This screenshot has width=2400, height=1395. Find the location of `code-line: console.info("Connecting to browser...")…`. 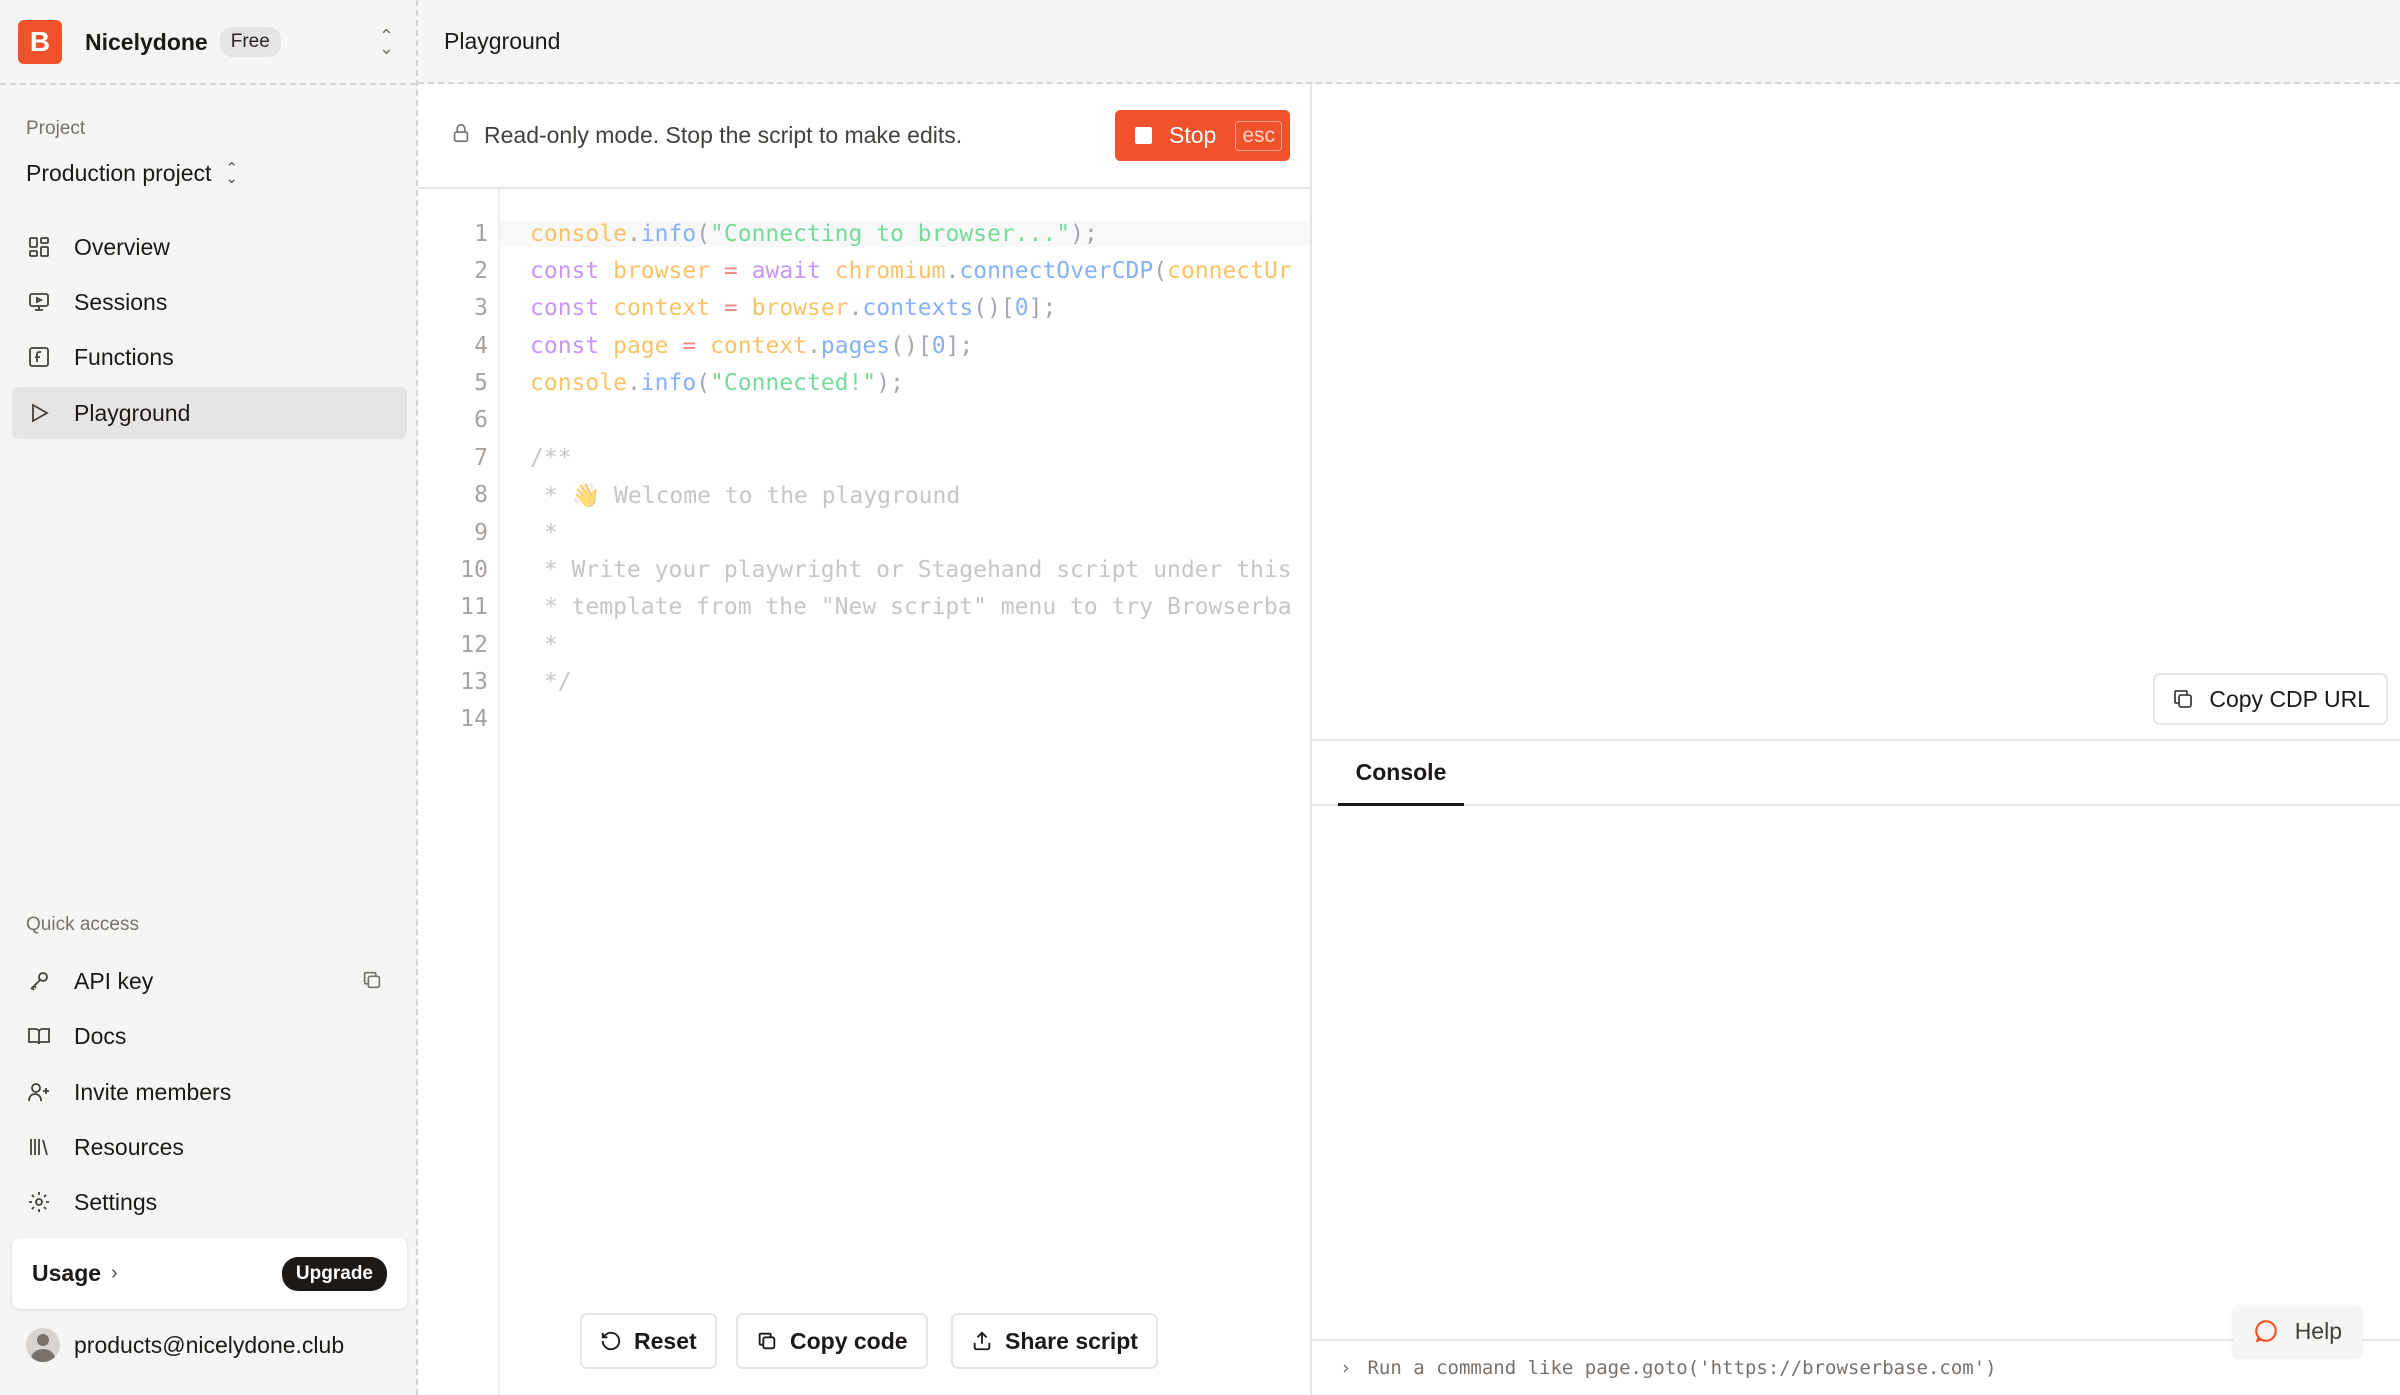

code-line: console.info("Connecting to browser...")… is located at coordinates (905, 234).